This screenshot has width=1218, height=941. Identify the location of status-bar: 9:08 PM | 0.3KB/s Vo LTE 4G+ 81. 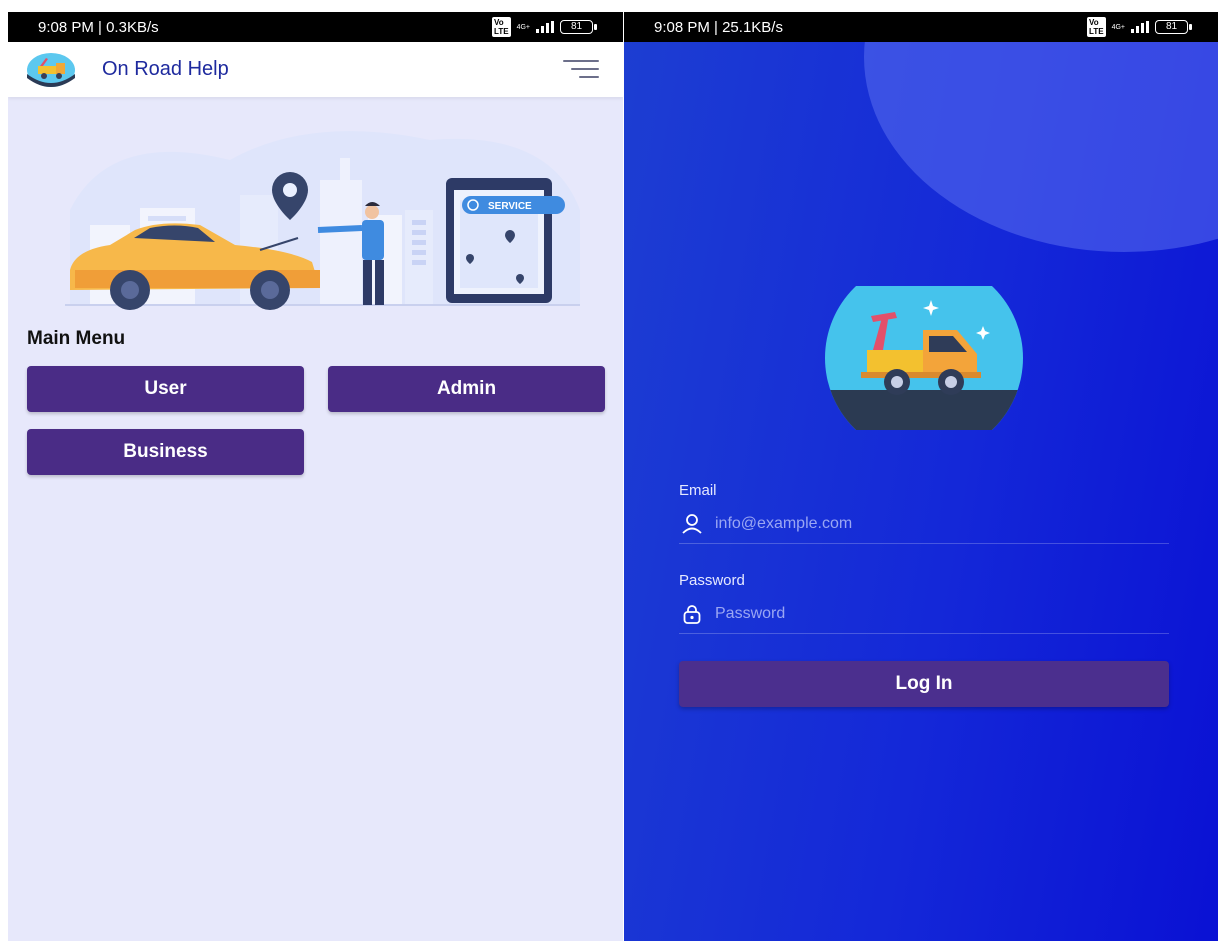
(315, 27).